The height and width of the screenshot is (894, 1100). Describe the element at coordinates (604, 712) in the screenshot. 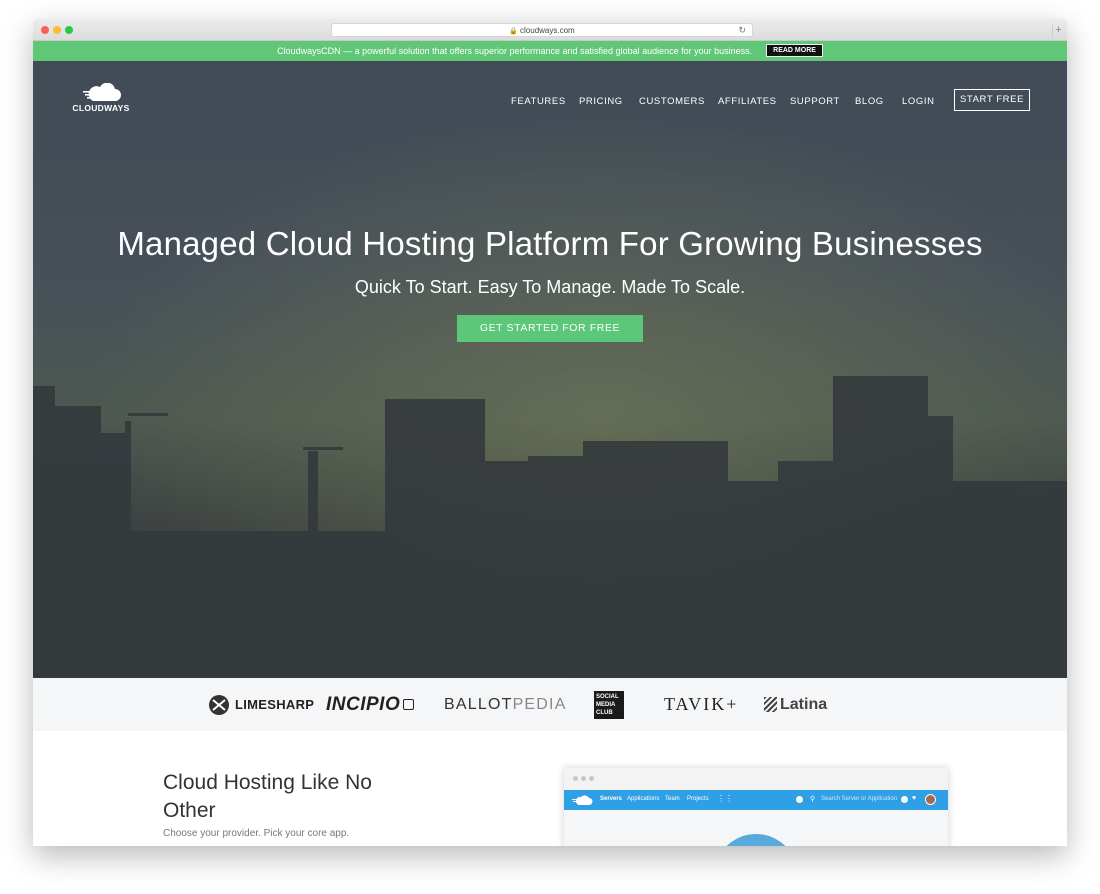

I see `smc-line-3: CLUB` at that location.